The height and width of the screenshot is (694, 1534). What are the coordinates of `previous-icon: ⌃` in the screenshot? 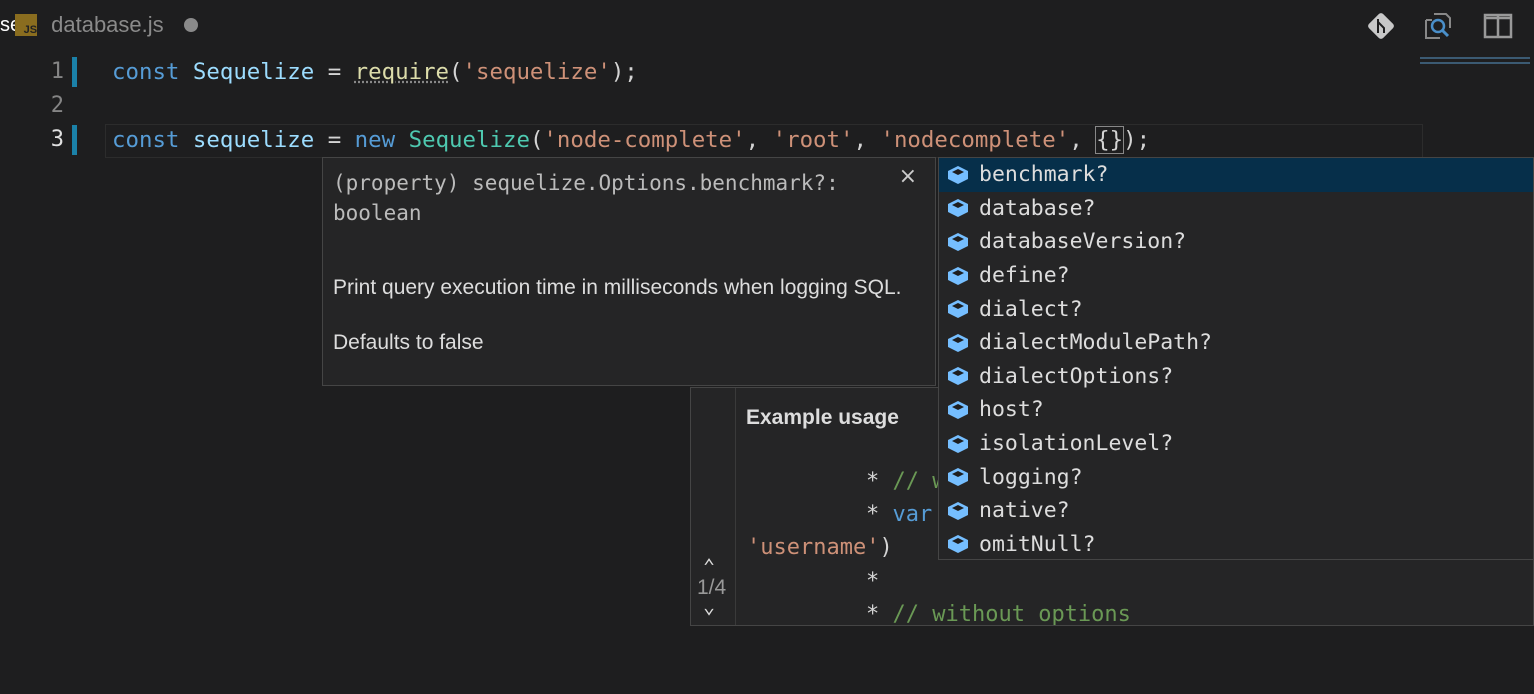 It's located at (709, 566).